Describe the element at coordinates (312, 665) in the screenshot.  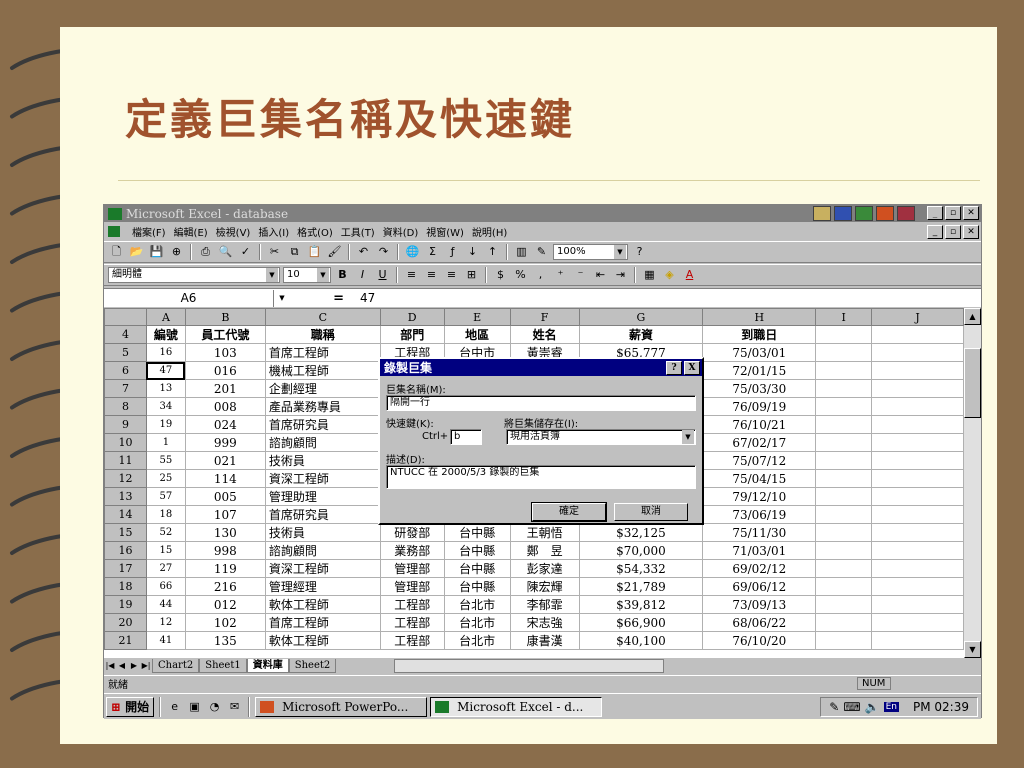
I see `sheet-tab: Sheet2` at that location.